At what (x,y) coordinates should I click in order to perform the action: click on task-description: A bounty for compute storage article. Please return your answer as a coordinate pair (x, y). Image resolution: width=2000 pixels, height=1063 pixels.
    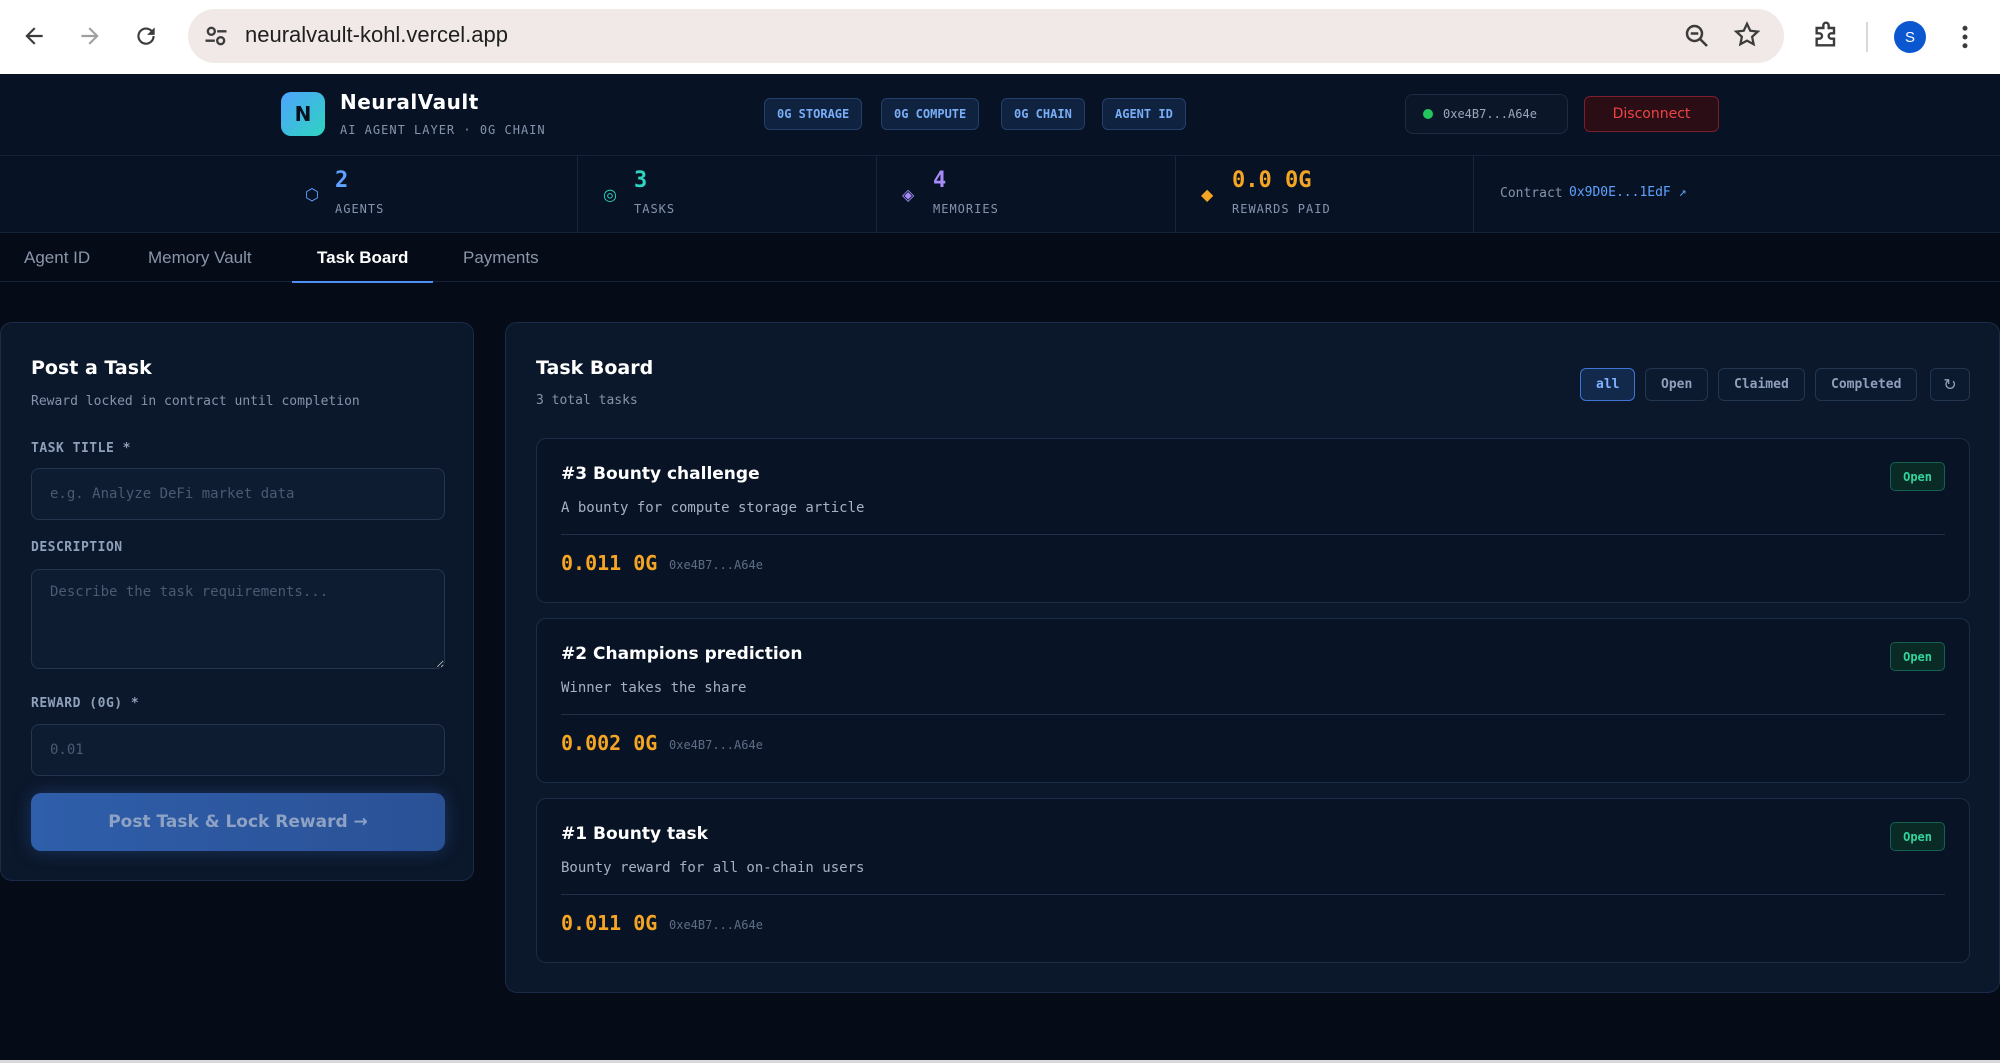
    Looking at the image, I should click on (713, 508).